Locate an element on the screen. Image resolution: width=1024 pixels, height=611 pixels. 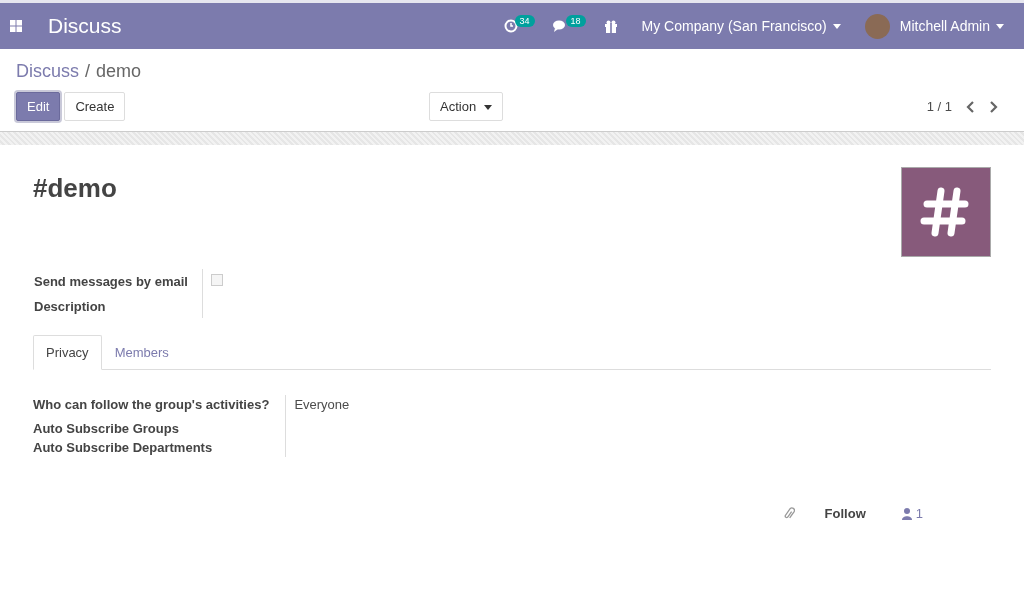
breadcrumb-current: demo is located at coordinates (119, 71).